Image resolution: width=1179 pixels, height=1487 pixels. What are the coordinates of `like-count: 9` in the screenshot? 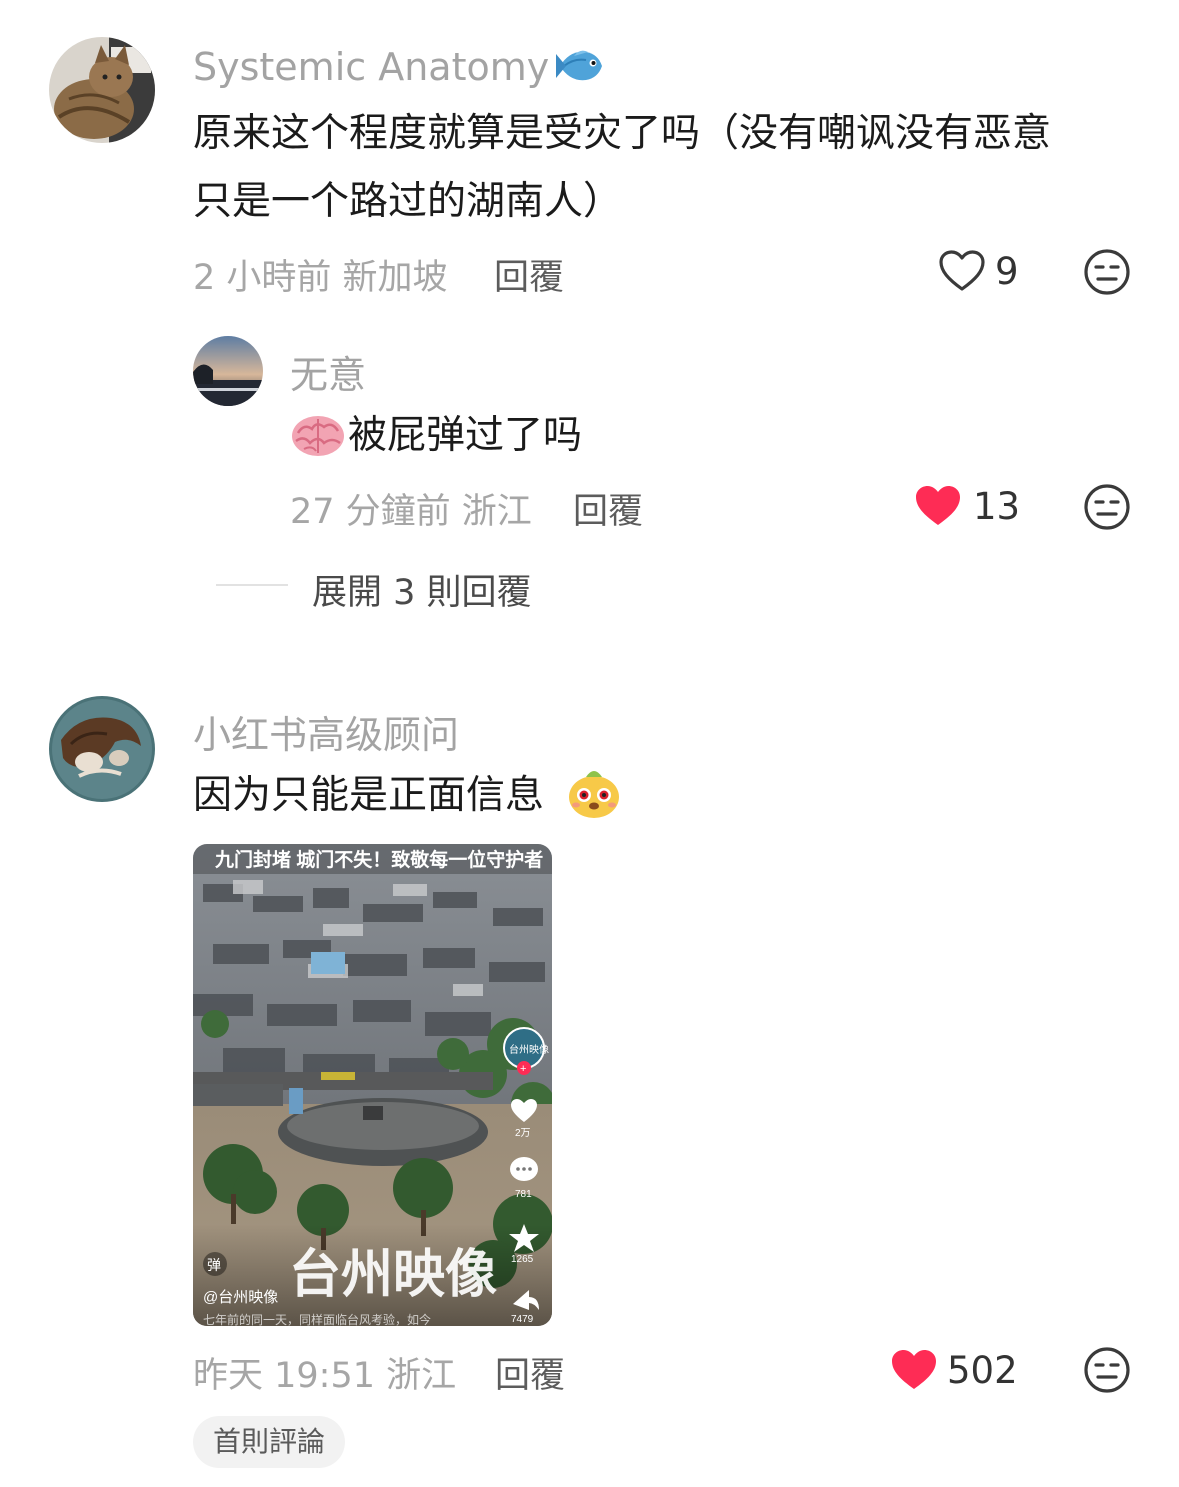 It's located at (1007, 271).